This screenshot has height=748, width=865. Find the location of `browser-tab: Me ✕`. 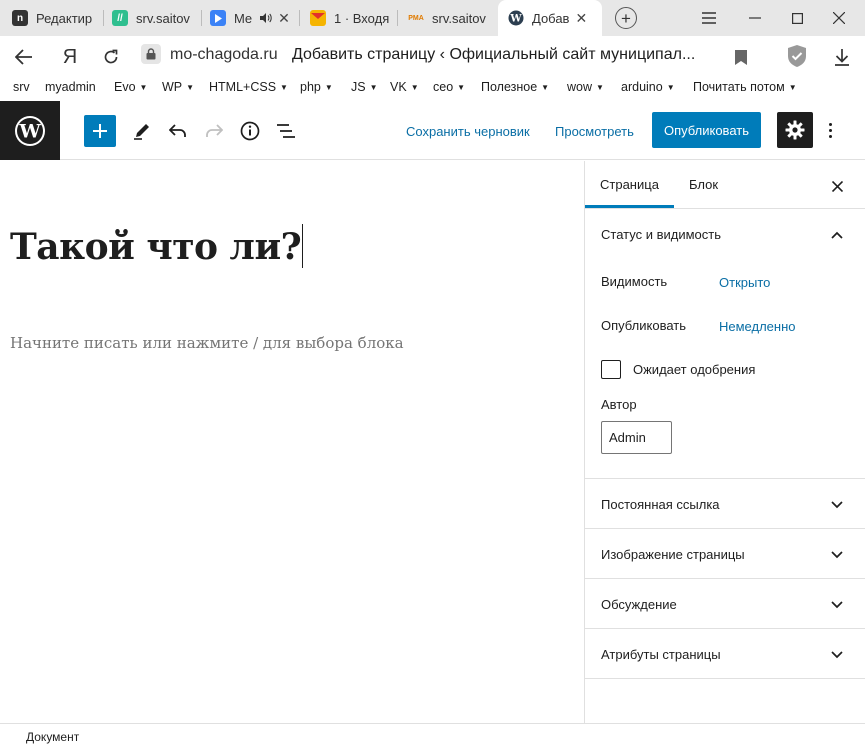

browser-tab: Me ✕ is located at coordinates (251, 18).